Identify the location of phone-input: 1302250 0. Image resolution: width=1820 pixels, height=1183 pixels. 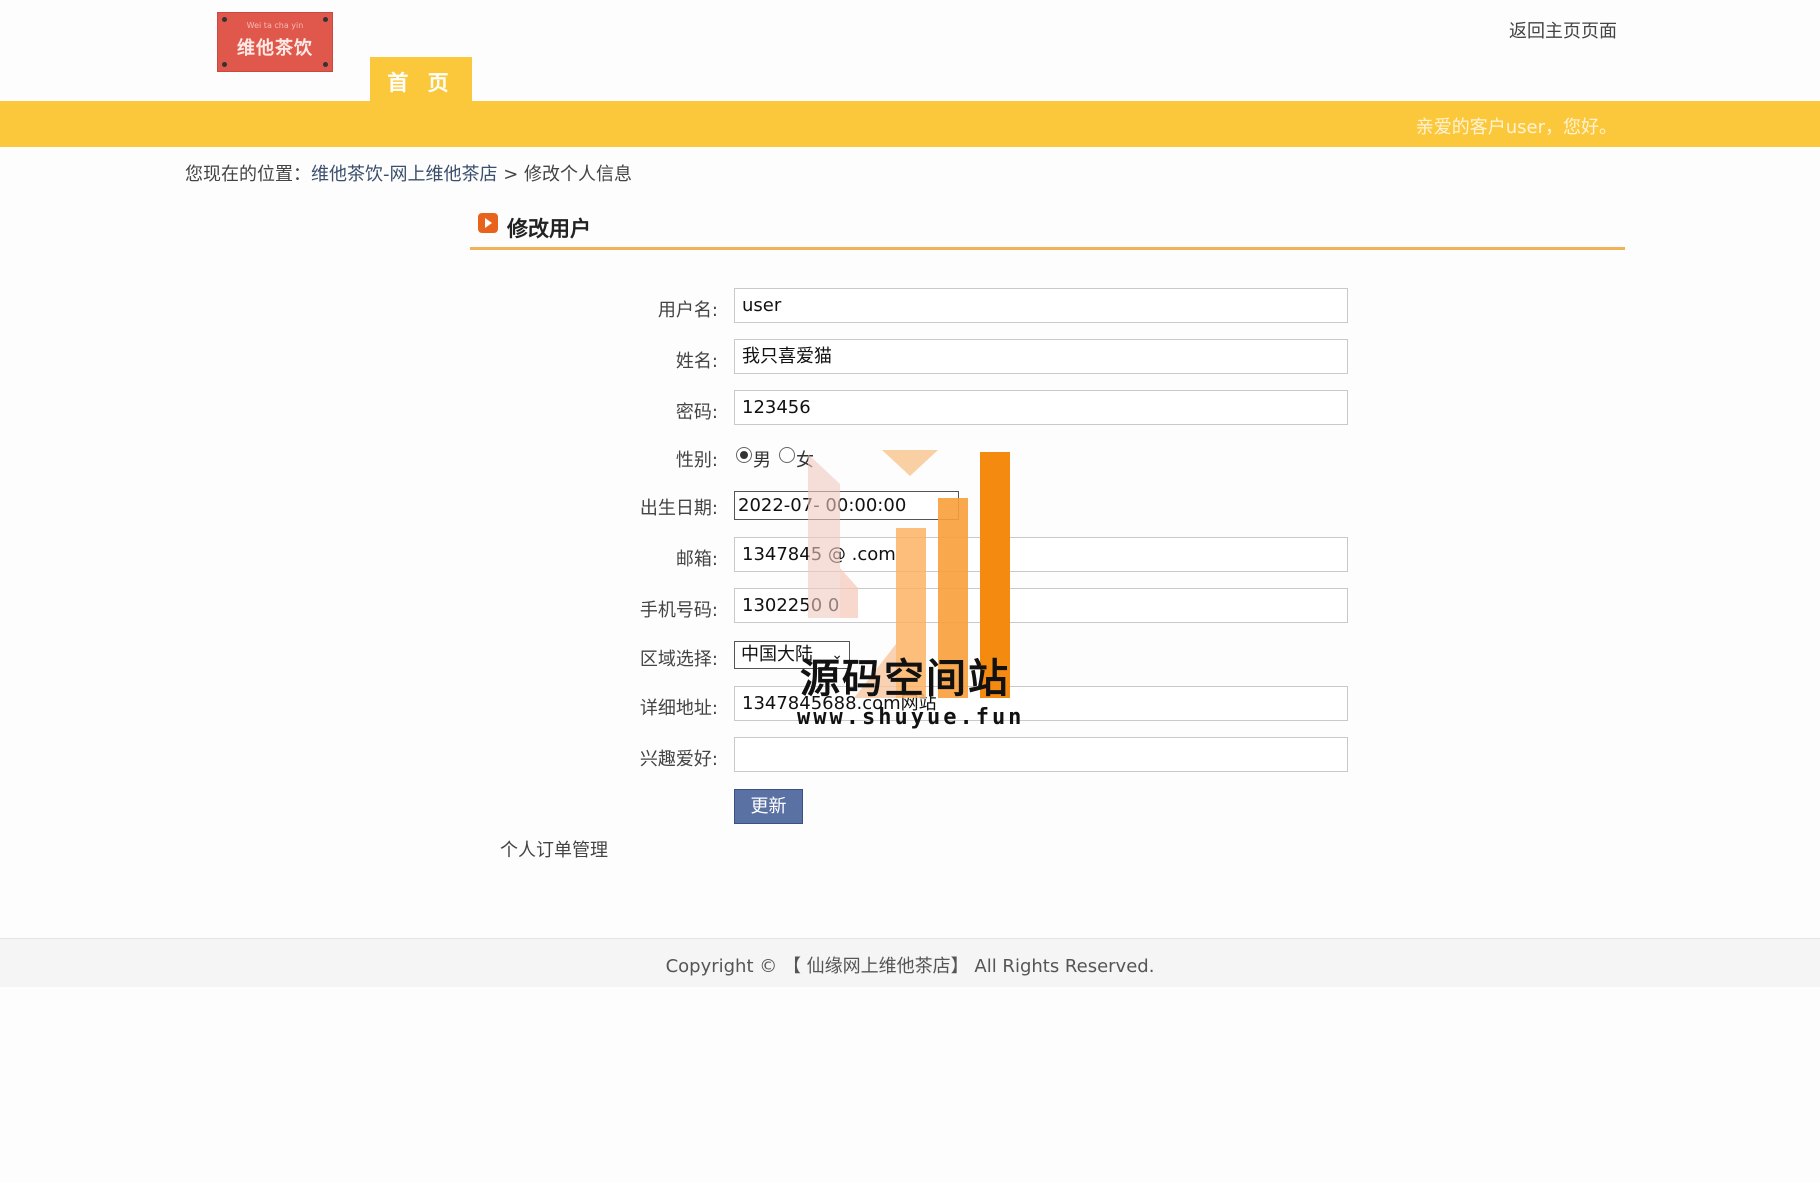
(1041, 605).